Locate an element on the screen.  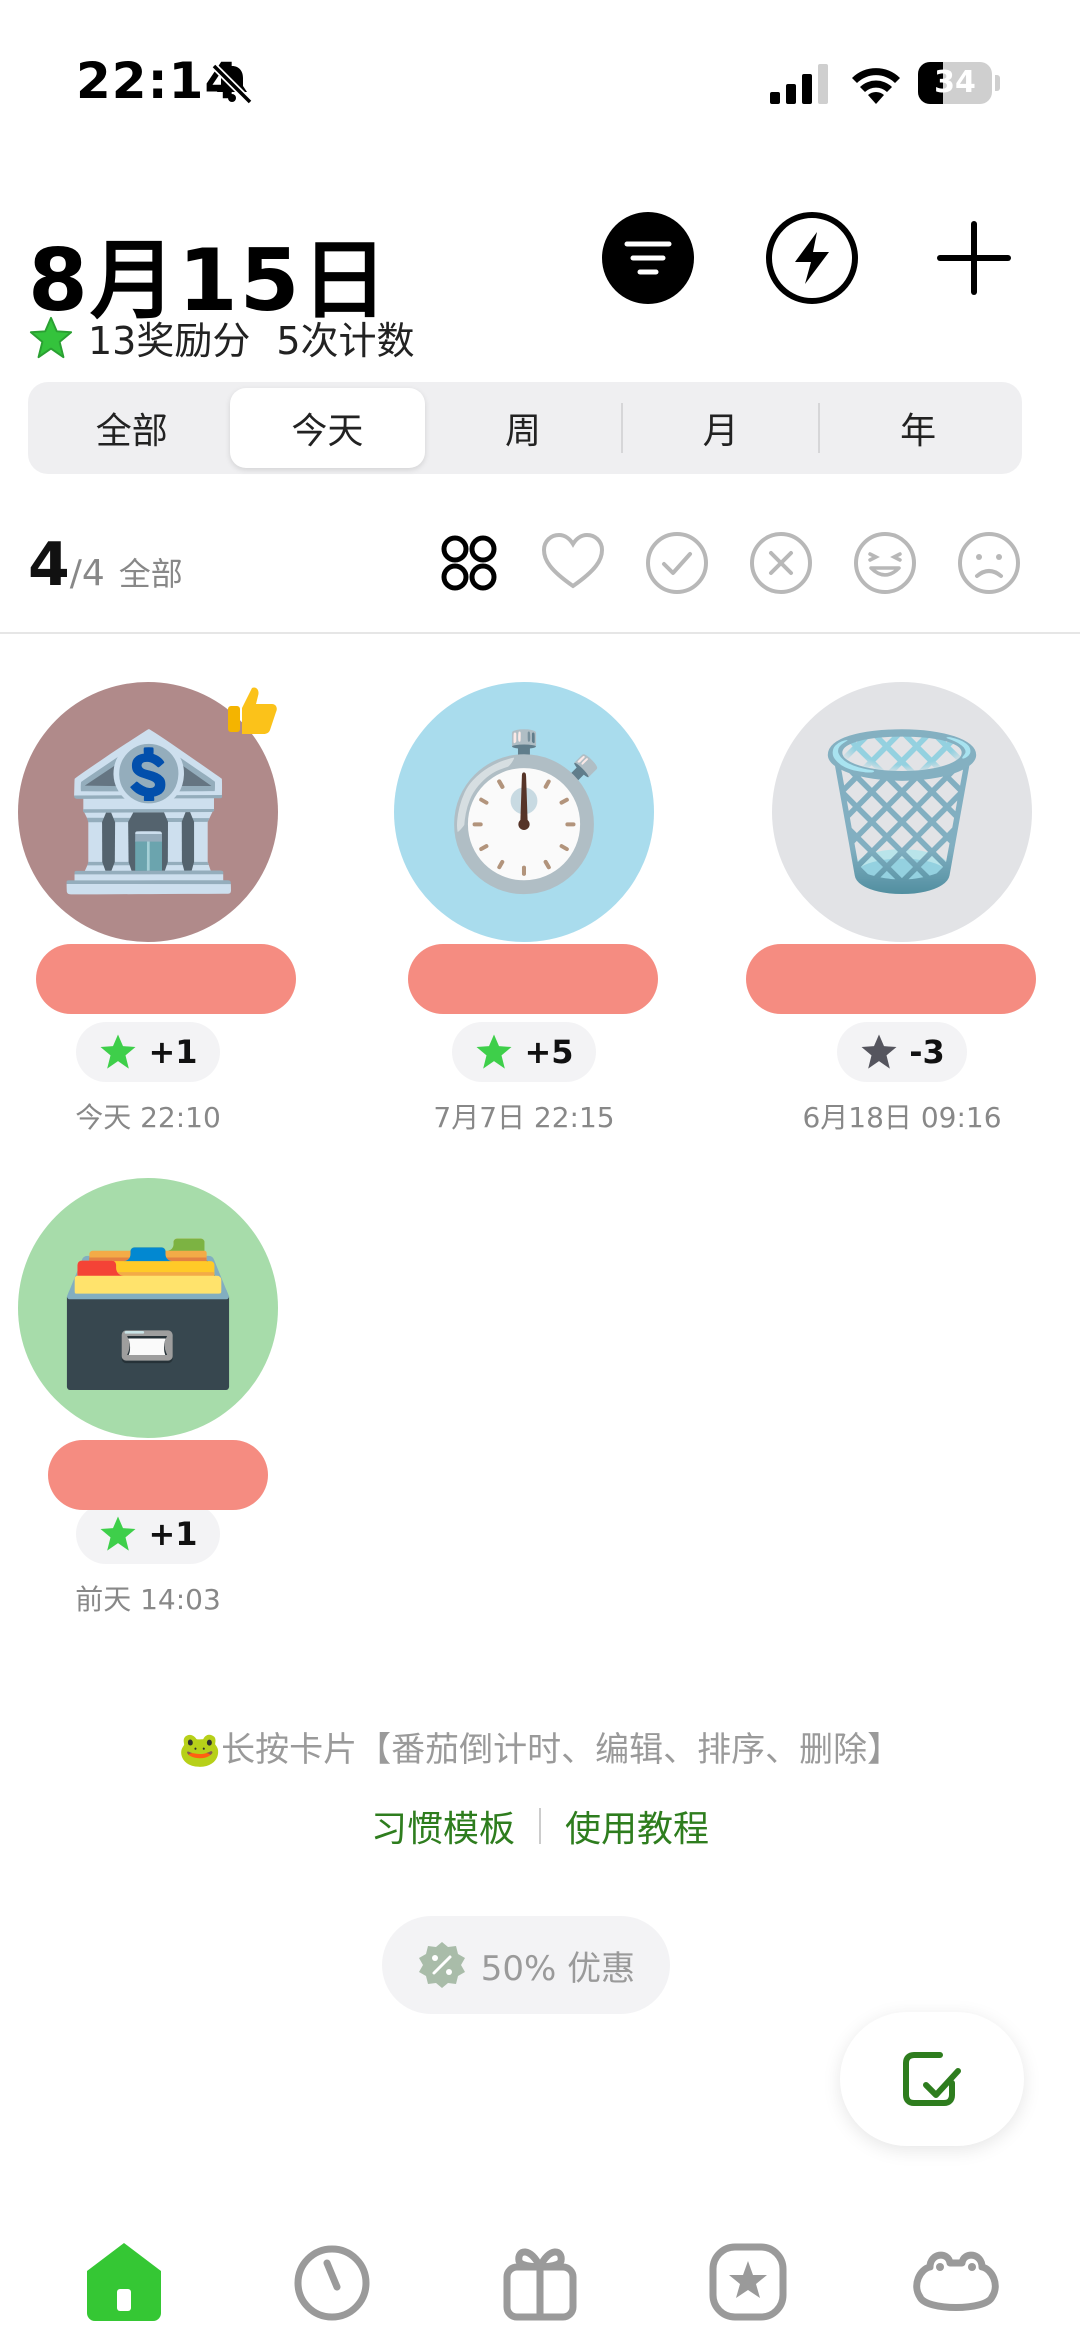
tab-profile is located at coordinates (956, 2280).